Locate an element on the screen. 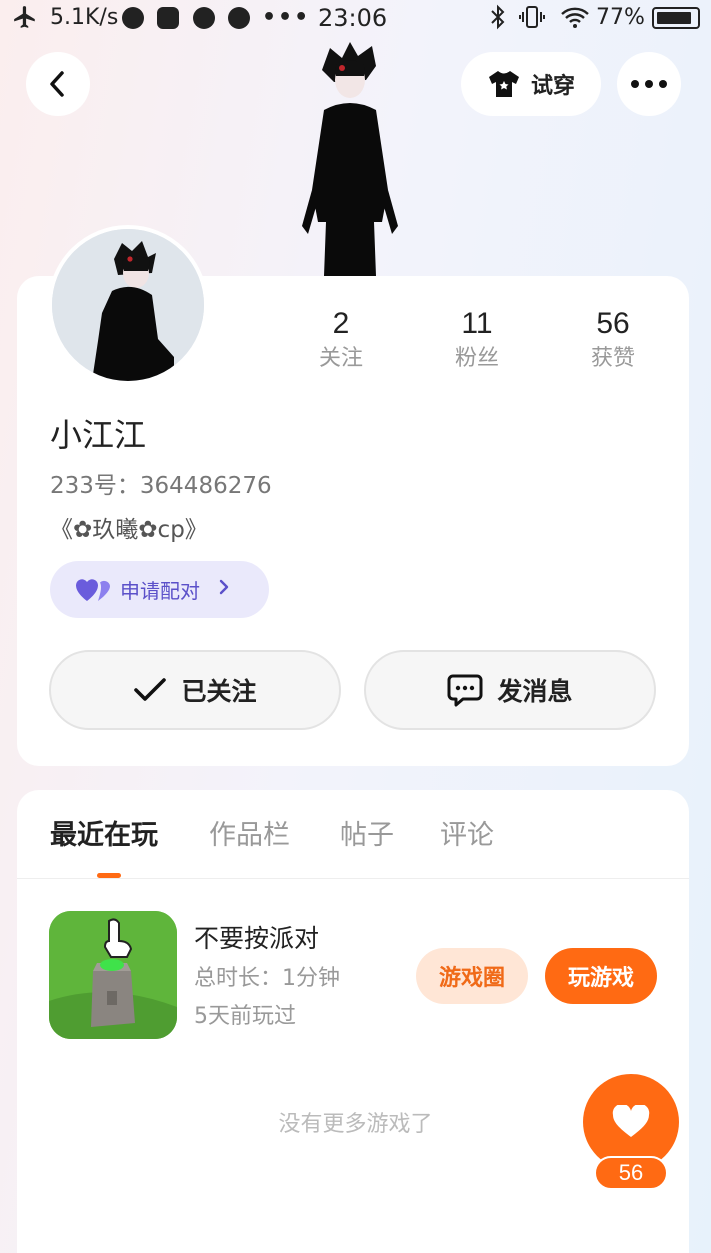 The image size is (711, 1253). stat-likes: 56 获赞 is located at coordinates (613, 340).